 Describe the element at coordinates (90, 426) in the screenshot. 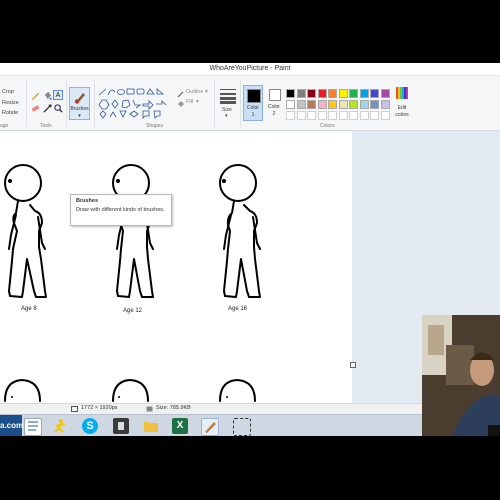

I see `skype-icon: S` at that location.